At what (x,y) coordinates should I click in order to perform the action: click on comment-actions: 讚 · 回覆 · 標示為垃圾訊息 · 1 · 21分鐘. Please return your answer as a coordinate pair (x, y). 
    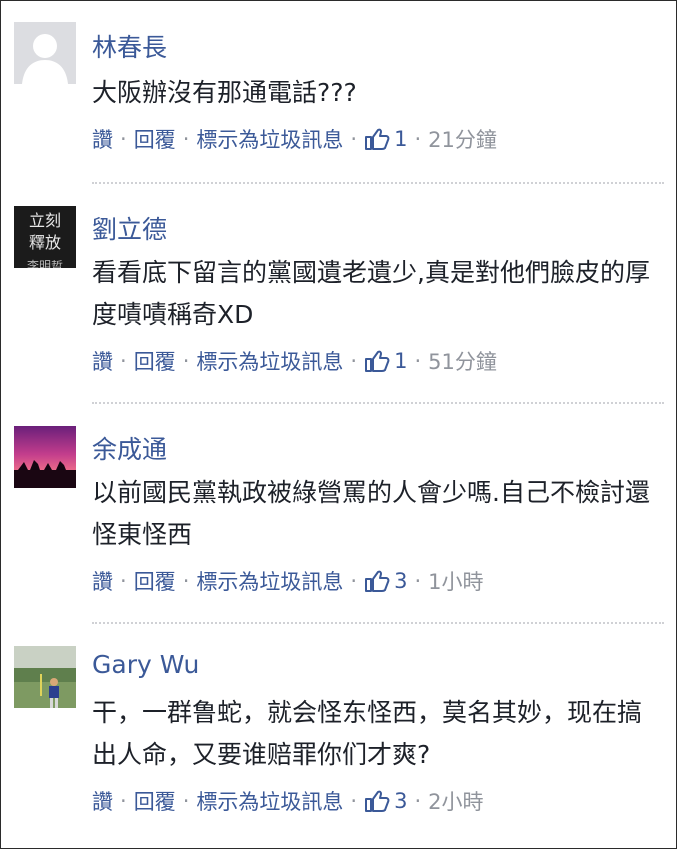
    Looking at the image, I should click on (294, 139).